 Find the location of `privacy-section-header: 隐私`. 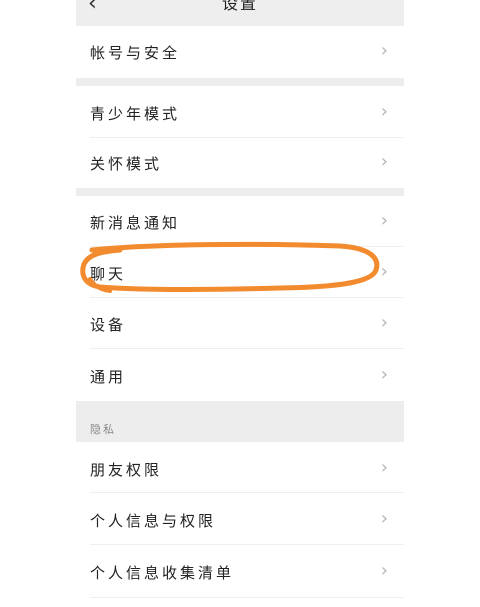

privacy-section-header: 隐私 is located at coordinates (240, 421).